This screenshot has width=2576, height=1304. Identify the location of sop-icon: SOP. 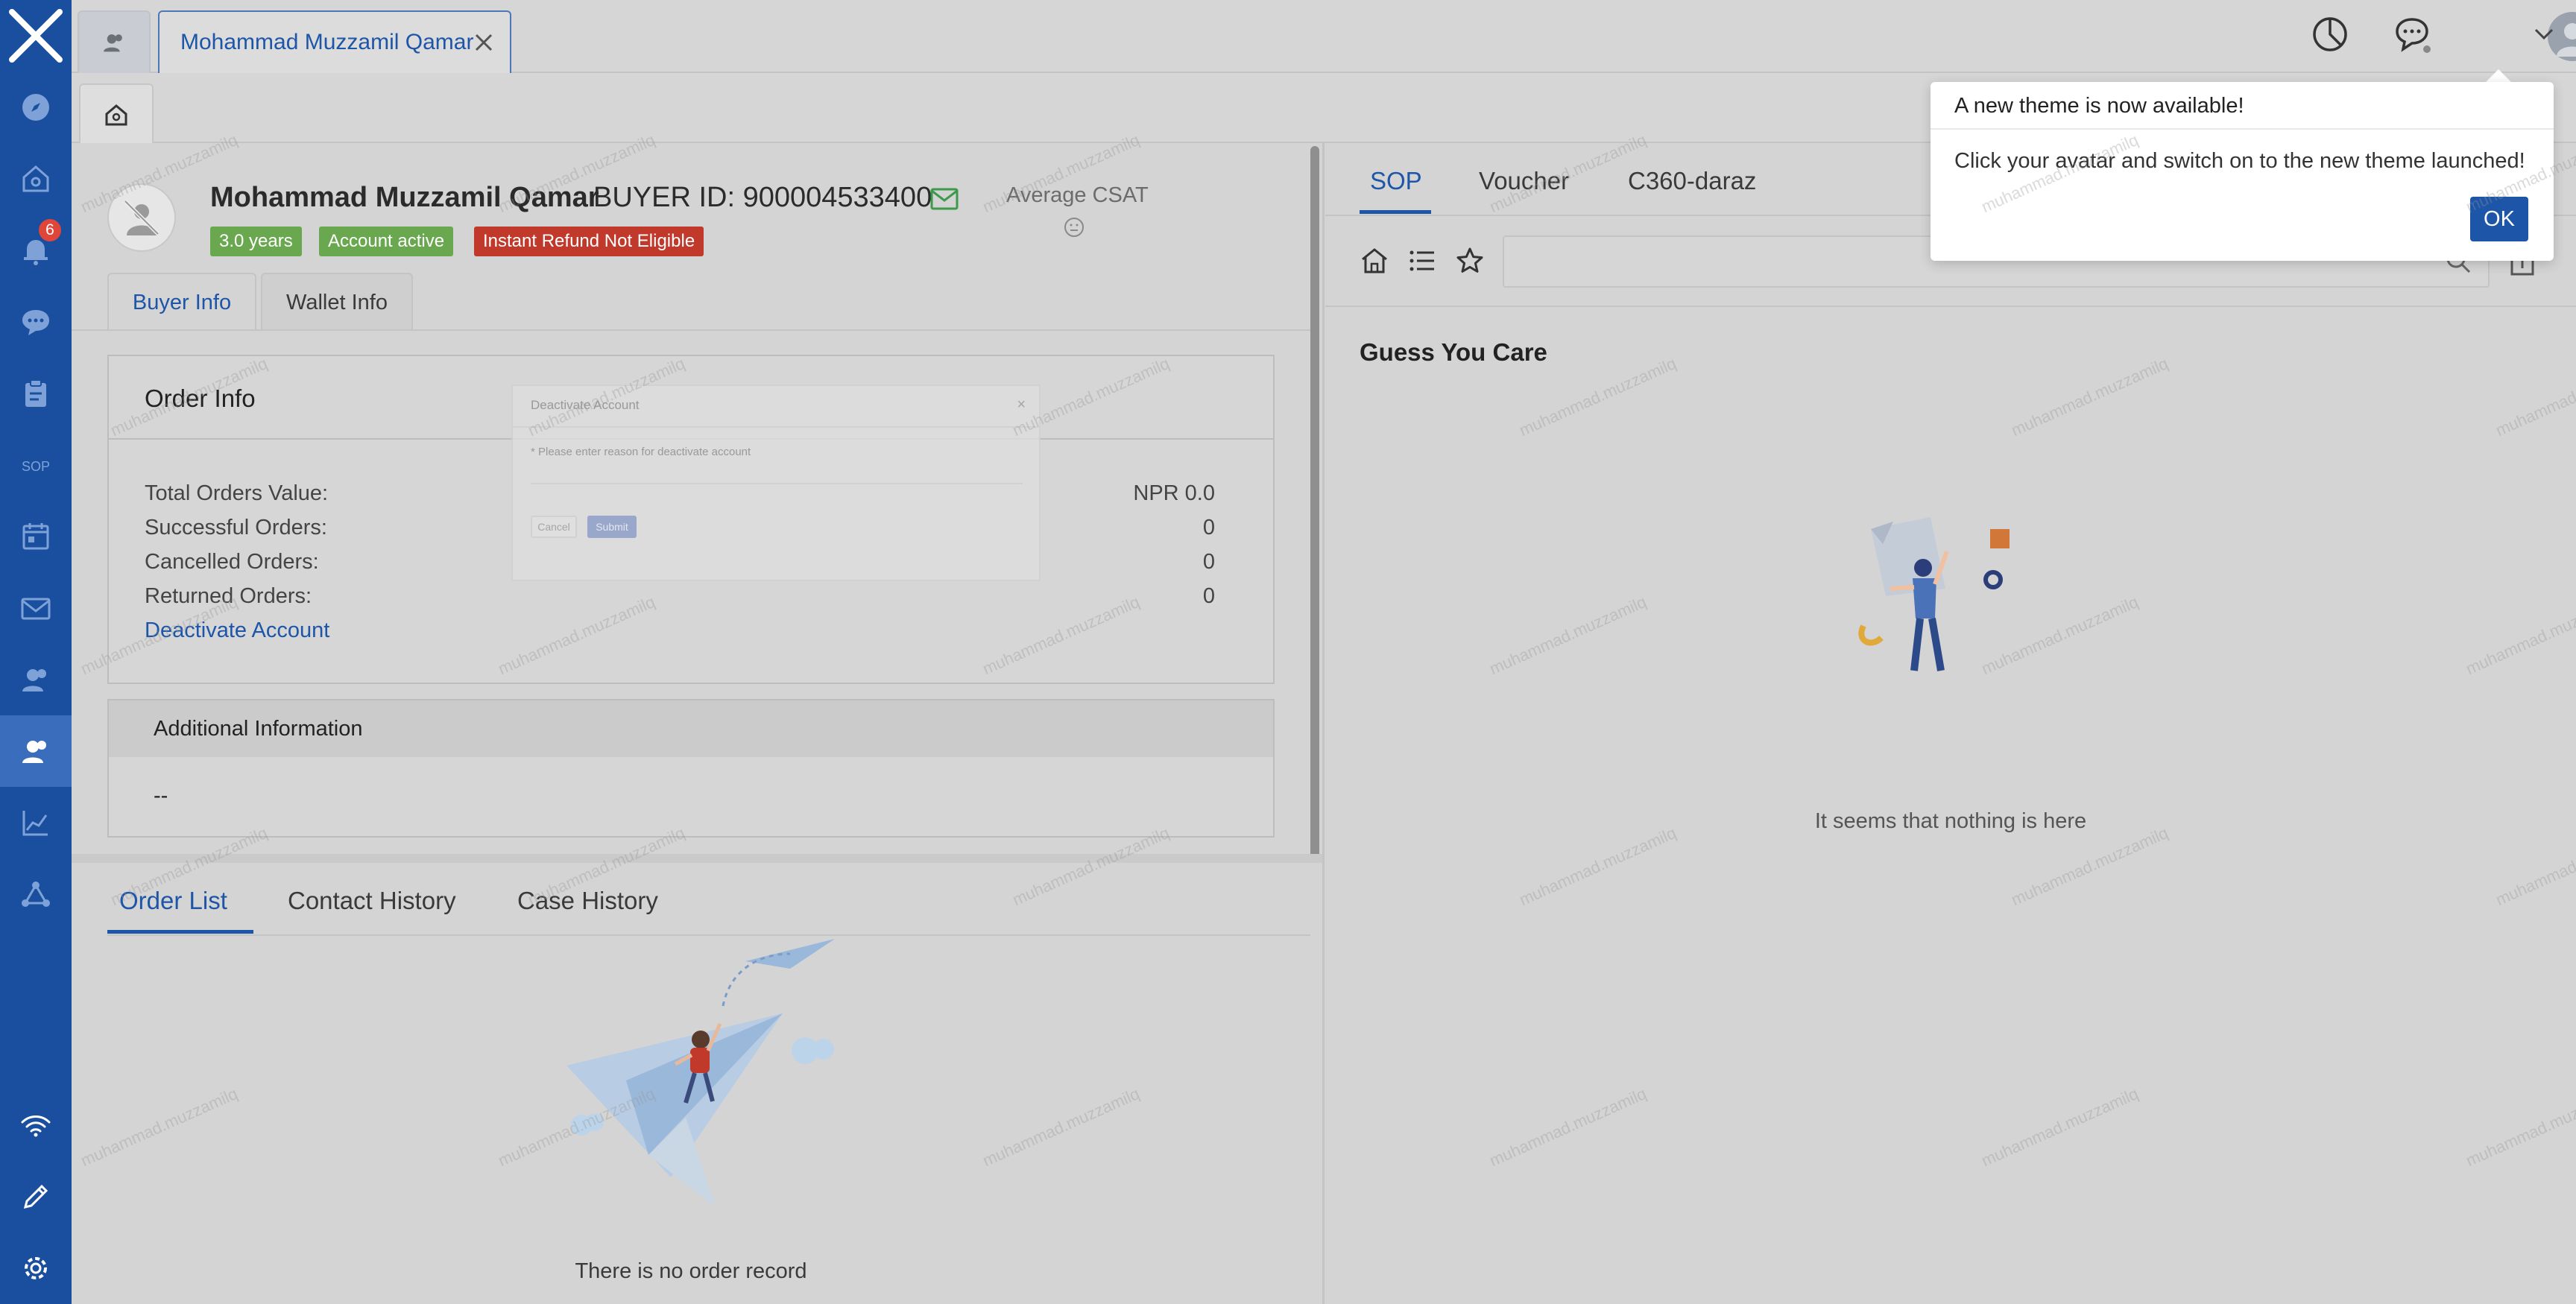
(36, 466).